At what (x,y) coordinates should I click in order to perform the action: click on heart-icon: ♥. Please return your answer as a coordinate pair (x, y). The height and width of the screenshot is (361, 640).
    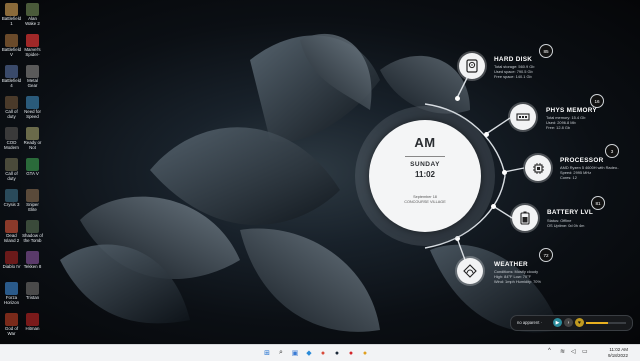
    Looking at the image, I should click on (579, 322).